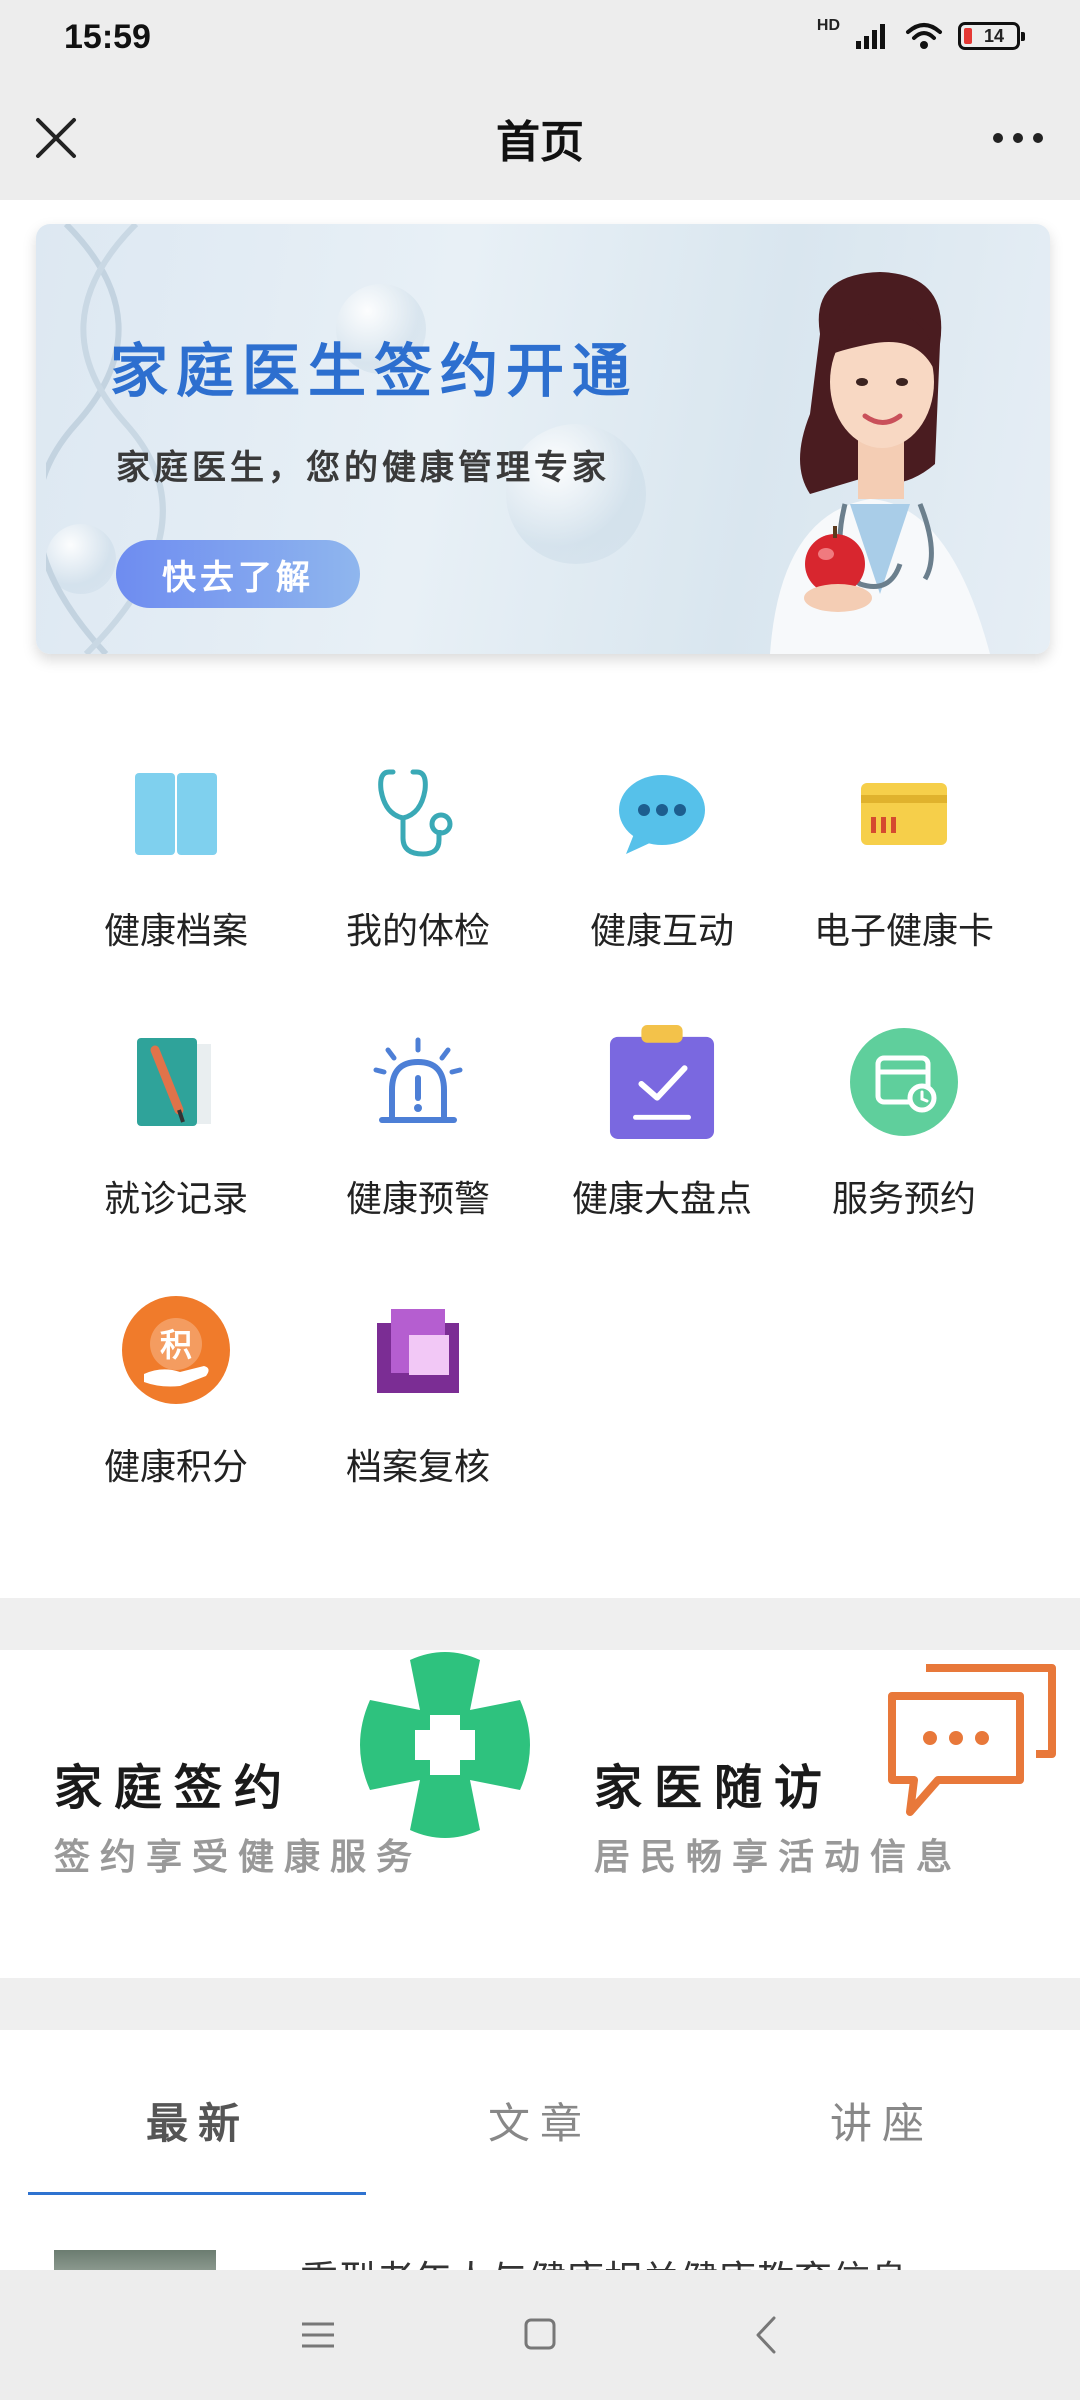 The image size is (1080, 2400). Describe the element at coordinates (363, 468) in the screenshot. I see `banner-subtitle: 家庭医生，您的健康管理专家` at that location.